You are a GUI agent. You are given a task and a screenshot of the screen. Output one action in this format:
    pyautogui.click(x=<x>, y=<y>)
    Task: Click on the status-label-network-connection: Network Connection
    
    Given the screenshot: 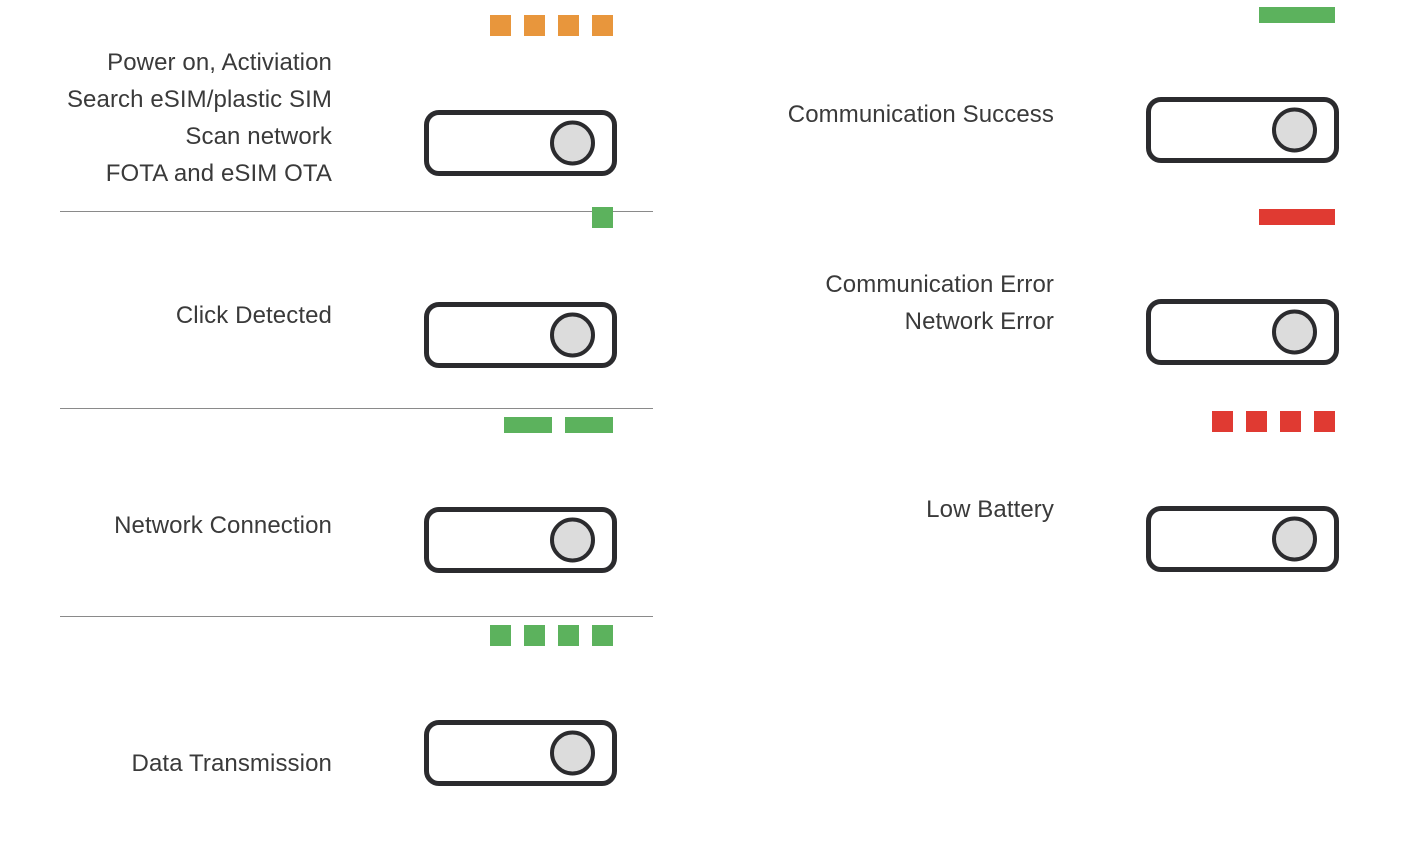 What is the action you would take?
    pyautogui.click(x=223, y=525)
    